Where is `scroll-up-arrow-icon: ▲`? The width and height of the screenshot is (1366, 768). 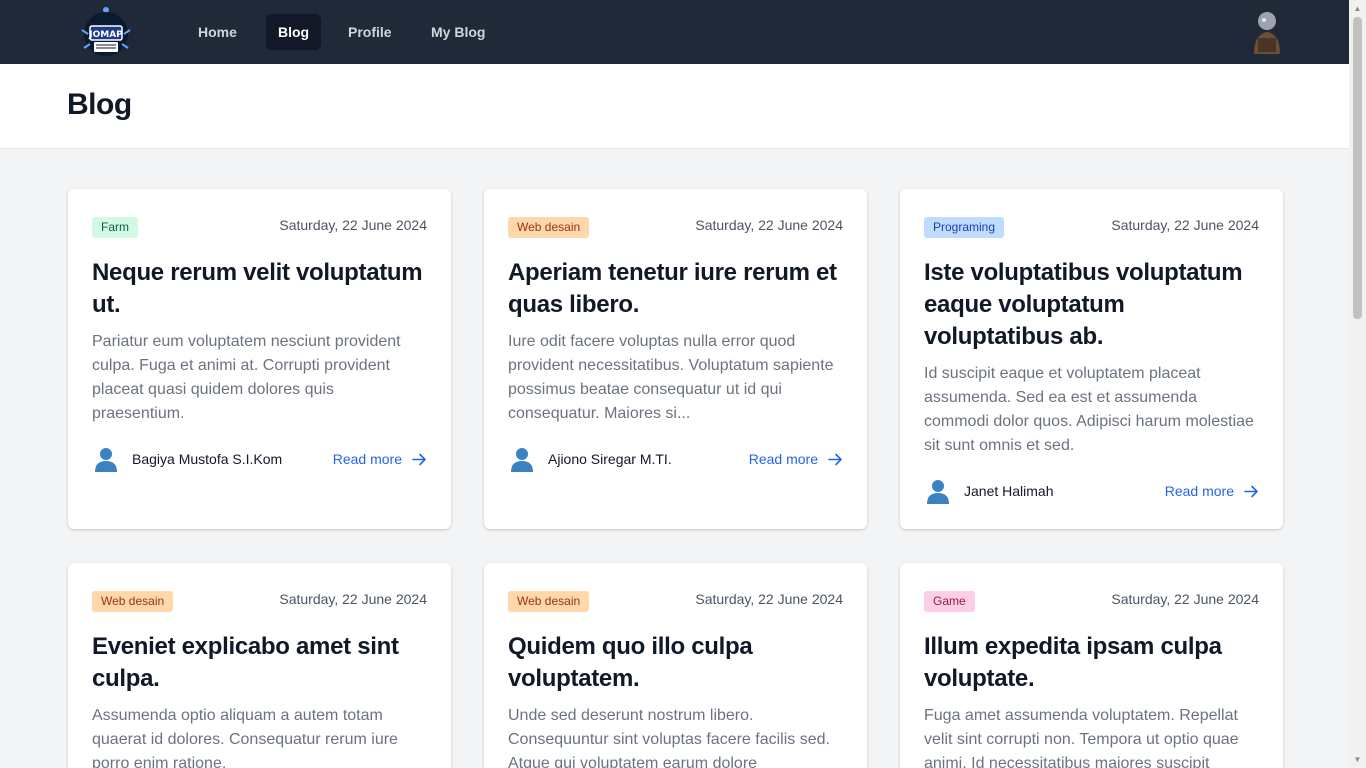 scroll-up-arrow-icon: ▲ is located at coordinates (1357, 8).